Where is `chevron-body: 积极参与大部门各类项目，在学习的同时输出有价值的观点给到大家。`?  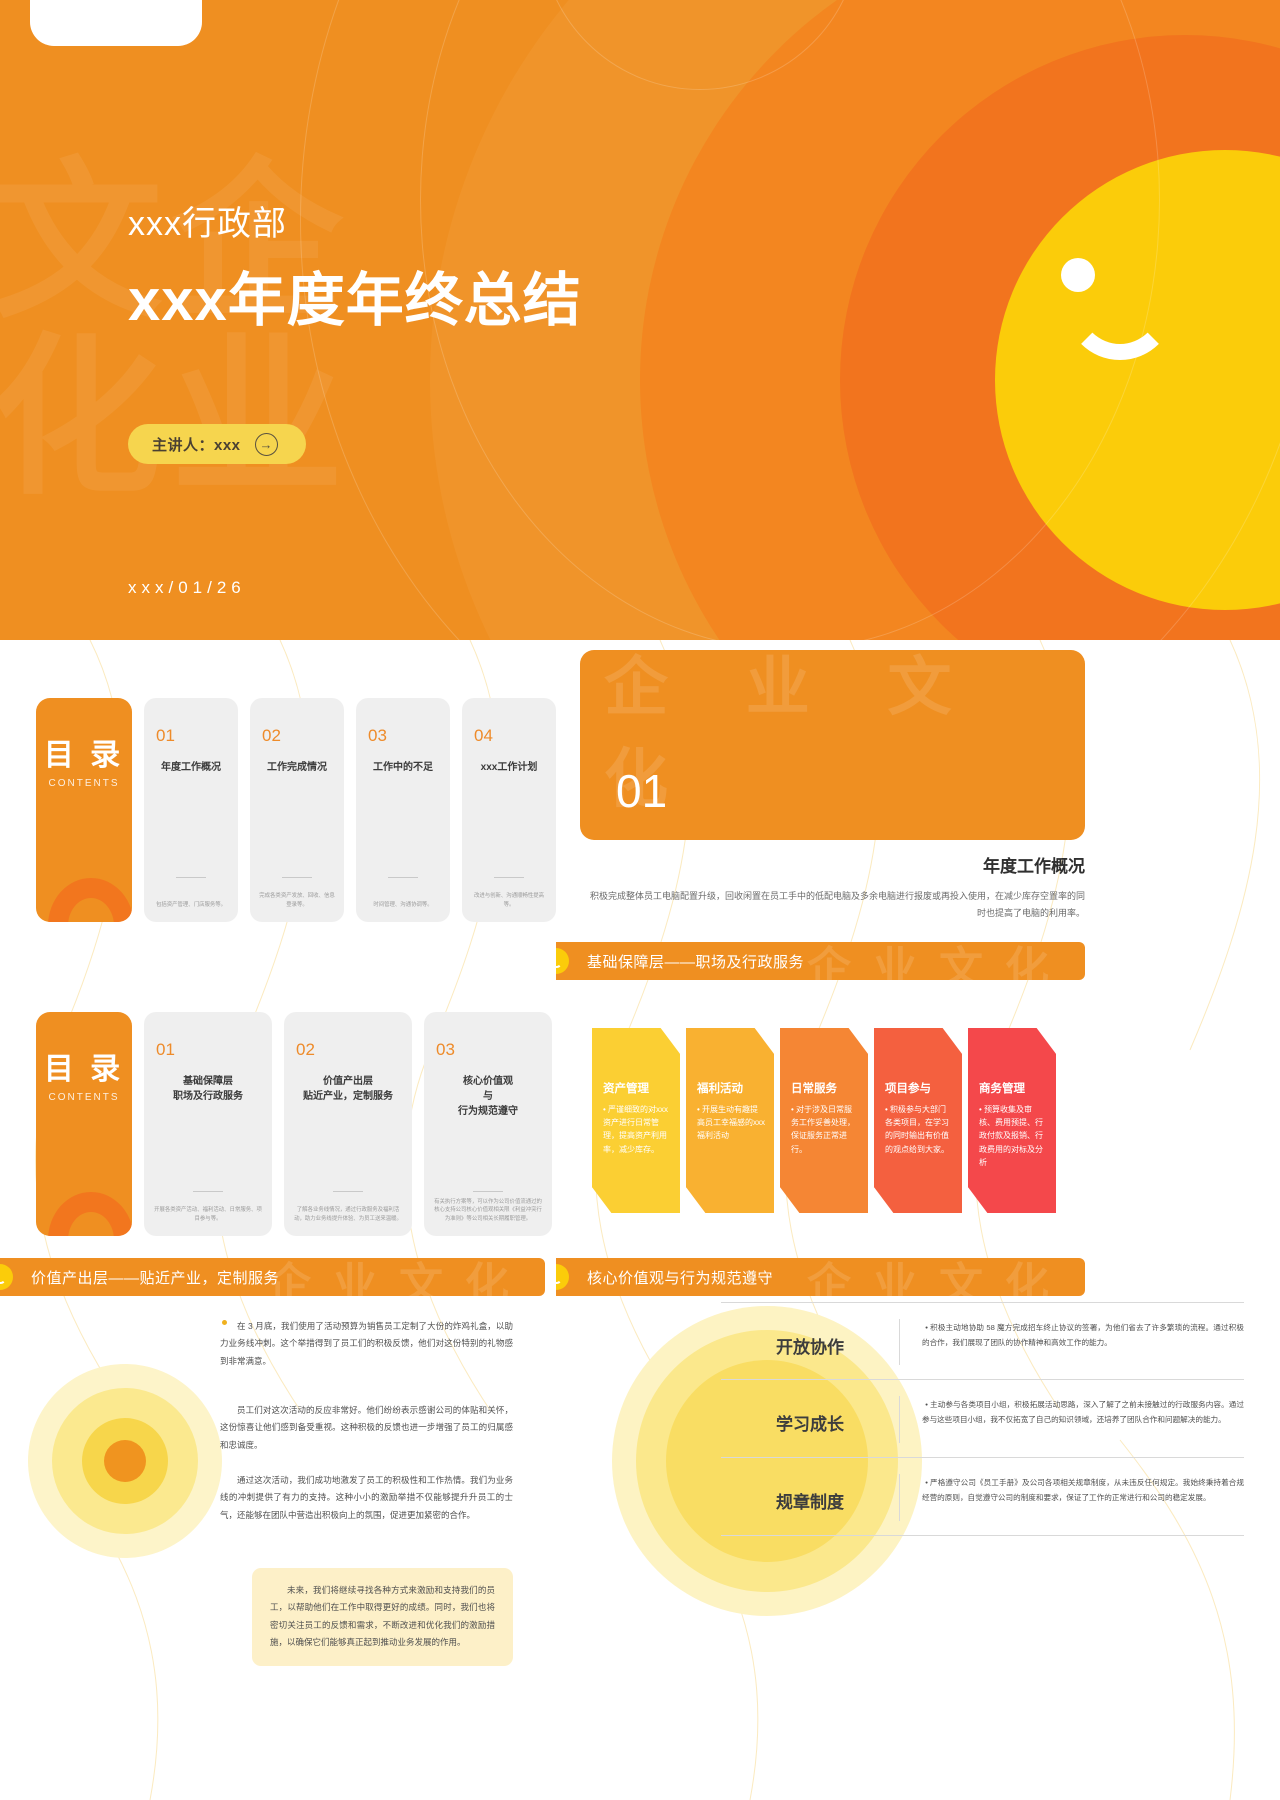 chevron-body: 积极参与大部门各类项目，在学习的同时输出有价值的观点给到大家。 is located at coordinates (919, 1129).